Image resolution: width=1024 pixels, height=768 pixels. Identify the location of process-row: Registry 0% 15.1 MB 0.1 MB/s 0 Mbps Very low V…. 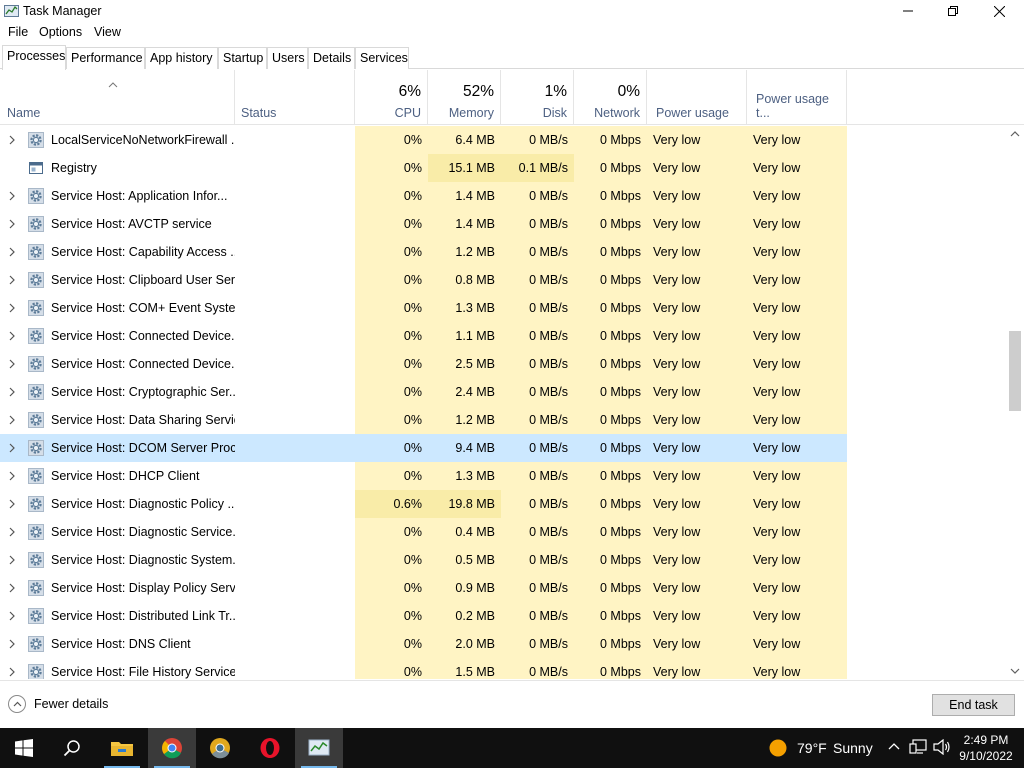
(503, 168).